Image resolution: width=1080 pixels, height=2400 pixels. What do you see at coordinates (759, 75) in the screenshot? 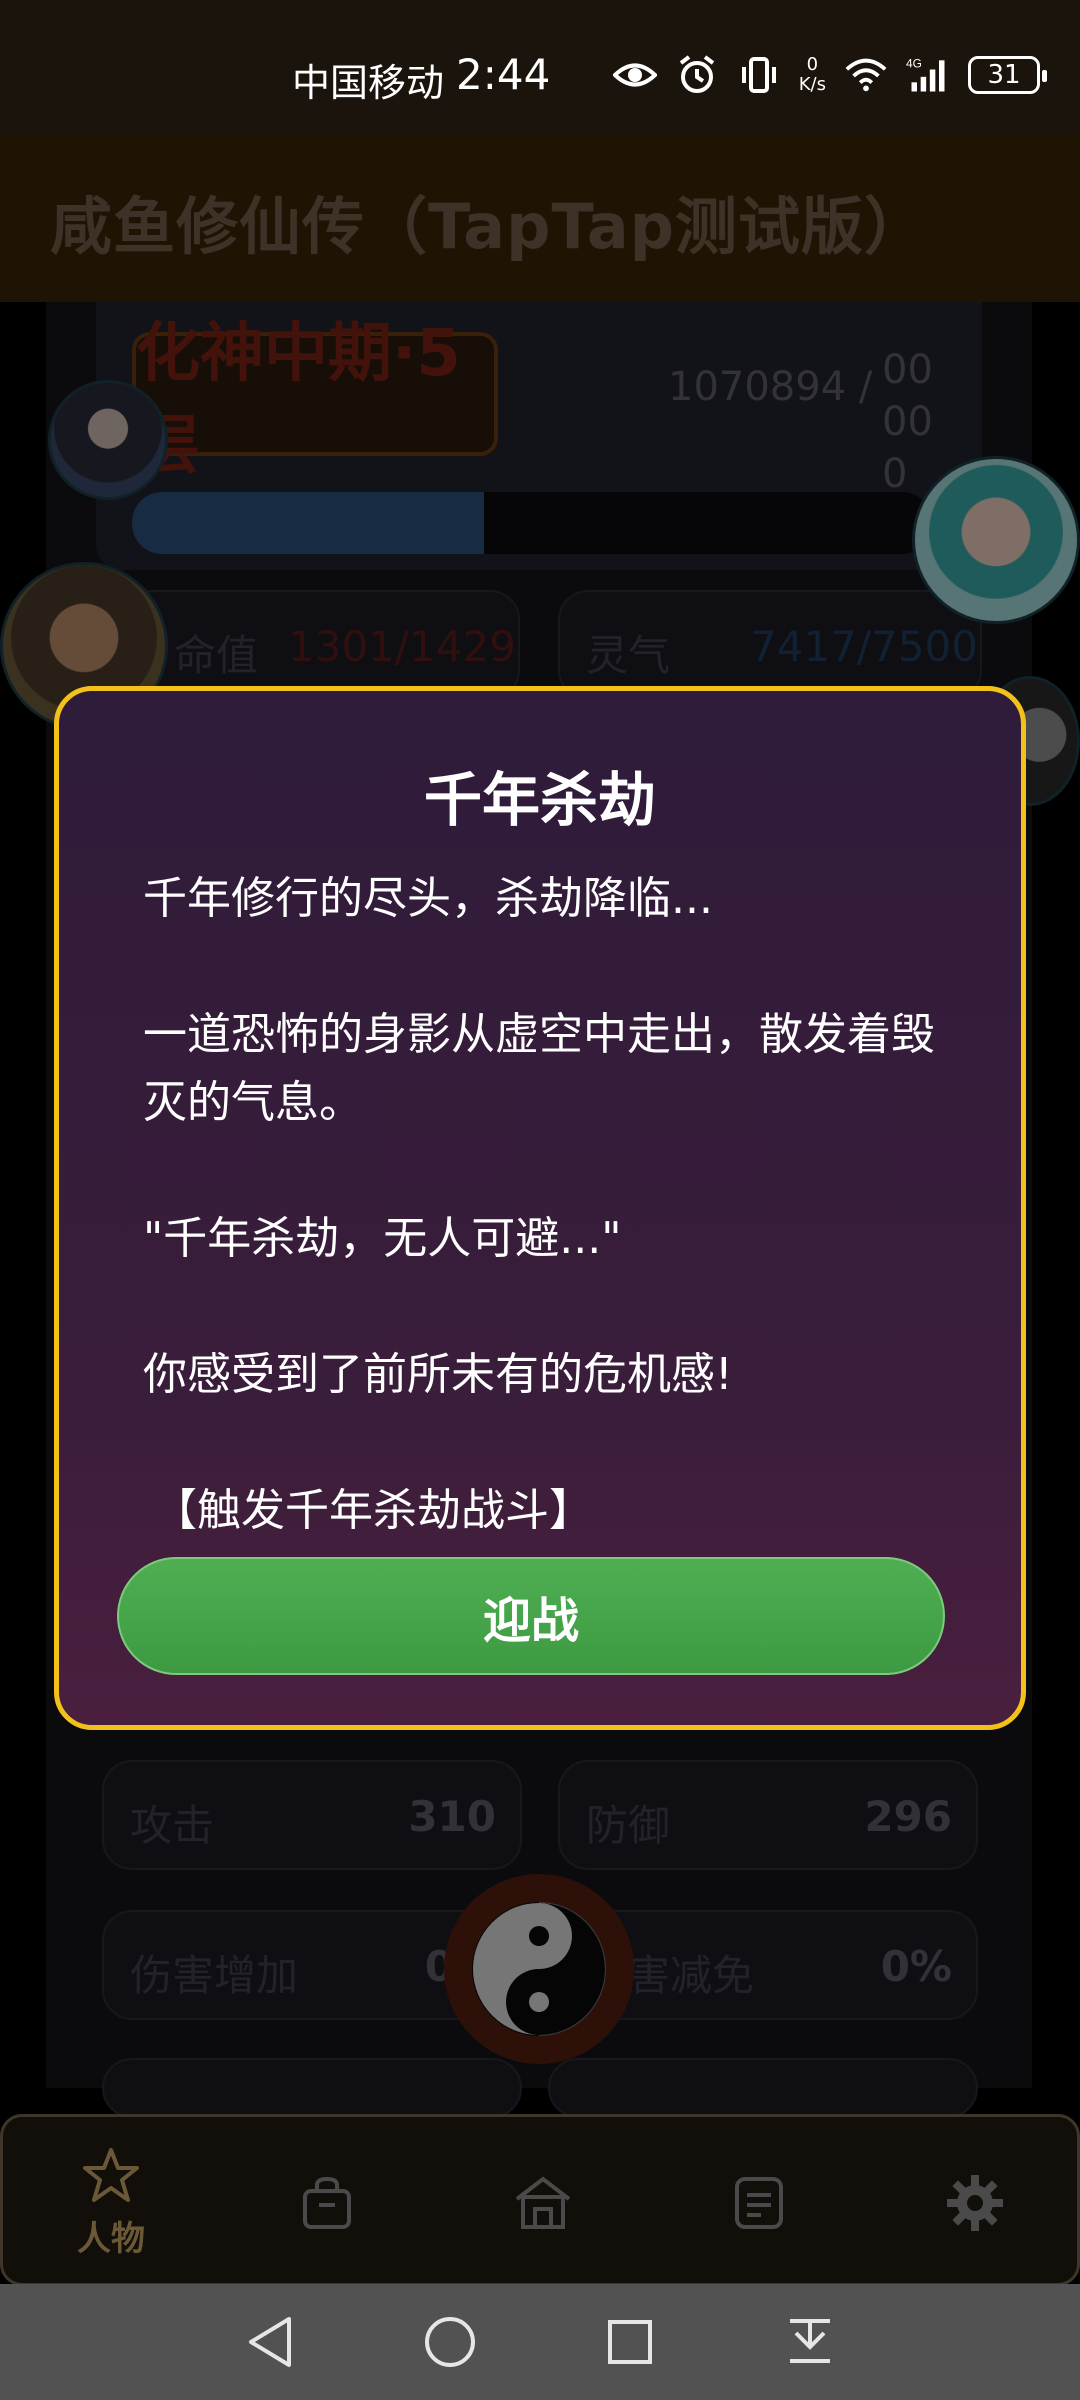
I see `vibrate-icon` at bounding box center [759, 75].